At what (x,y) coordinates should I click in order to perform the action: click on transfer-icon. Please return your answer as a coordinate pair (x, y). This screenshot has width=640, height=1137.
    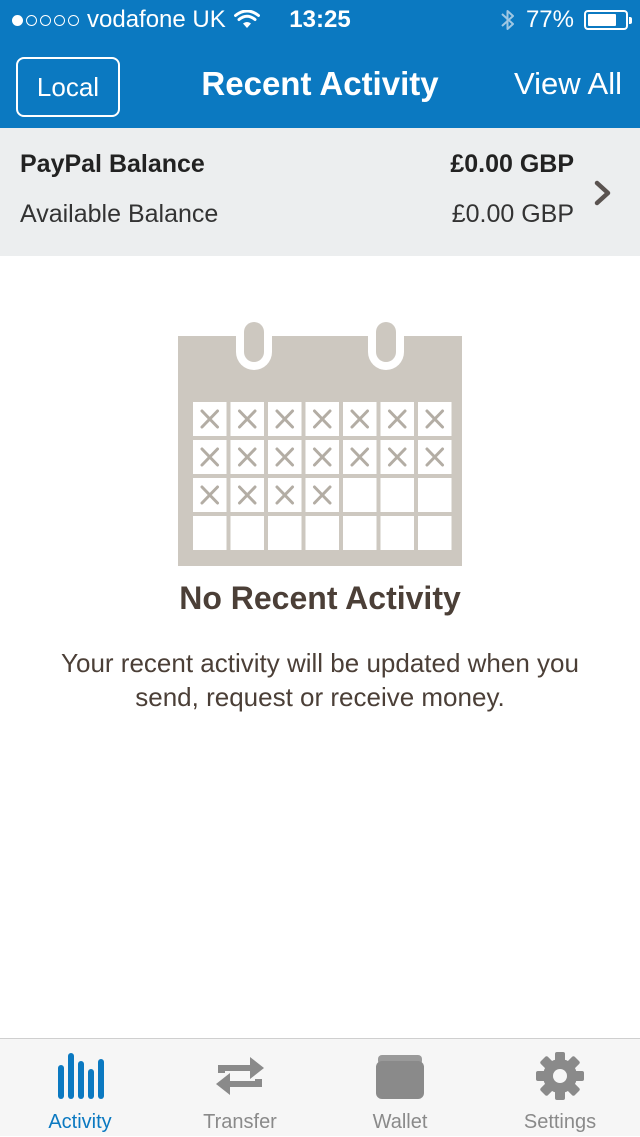
    Looking at the image, I should click on (240, 1076).